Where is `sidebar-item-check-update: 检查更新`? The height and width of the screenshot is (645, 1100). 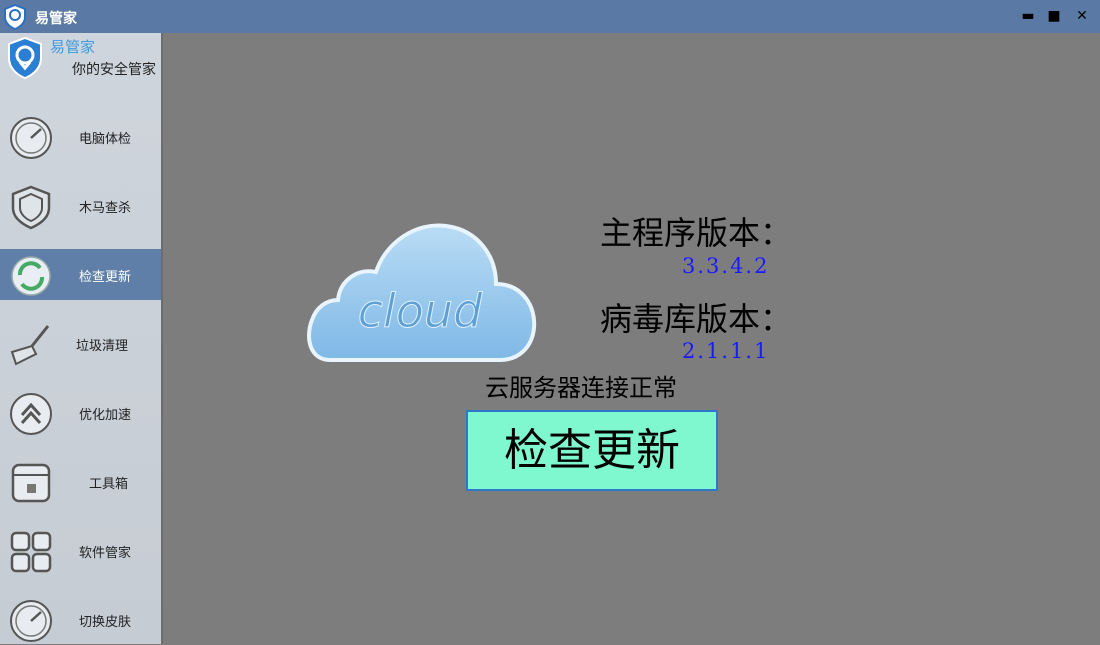
sidebar-item-check-update: 检查更新 is located at coordinates (80, 274).